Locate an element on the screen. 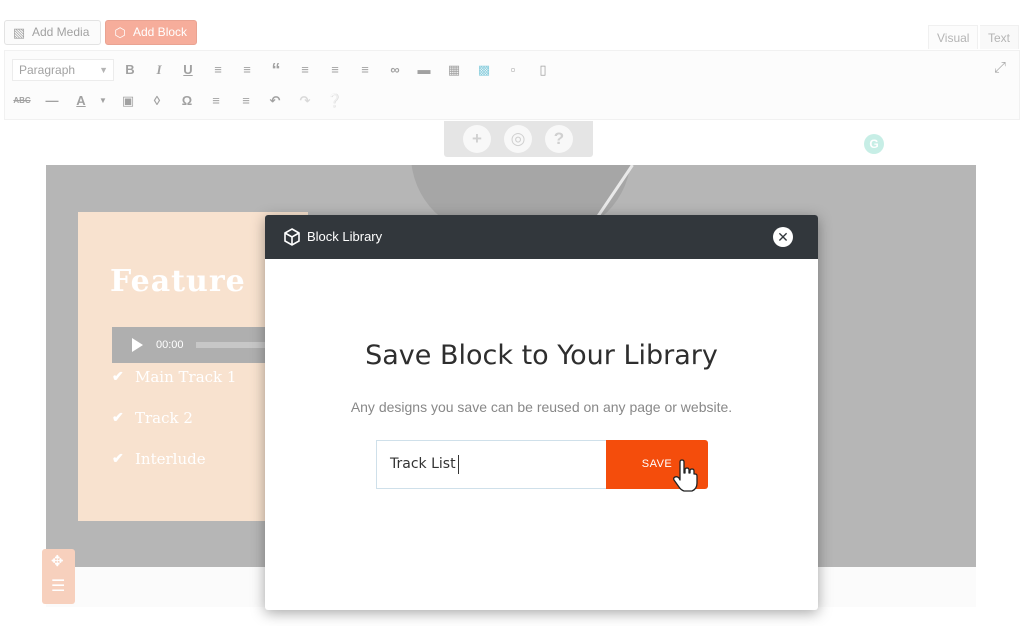 Image resolution: width=1024 pixels, height=626 pixels. close-button: ✕ is located at coordinates (783, 237).